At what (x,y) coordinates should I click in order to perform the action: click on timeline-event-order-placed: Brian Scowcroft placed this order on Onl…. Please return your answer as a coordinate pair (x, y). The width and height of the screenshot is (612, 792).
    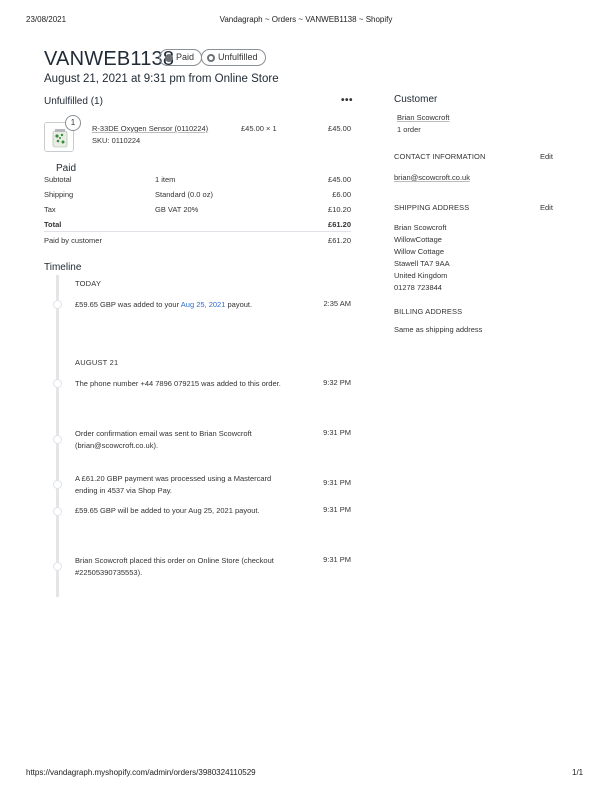
    Looking at the image, I should click on (190, 567).